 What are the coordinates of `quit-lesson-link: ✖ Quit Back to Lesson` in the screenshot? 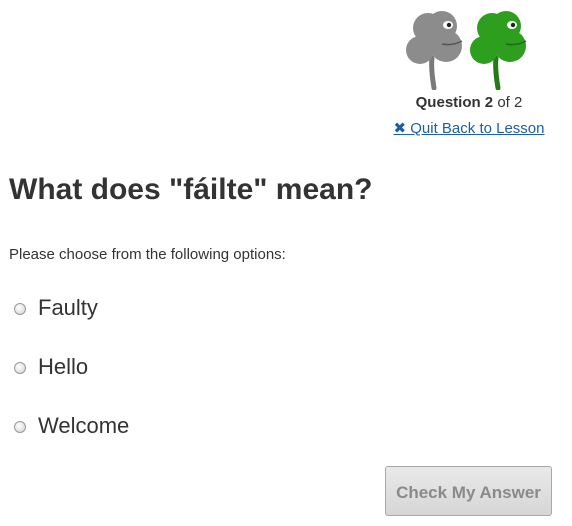 It's located at (469, 128).